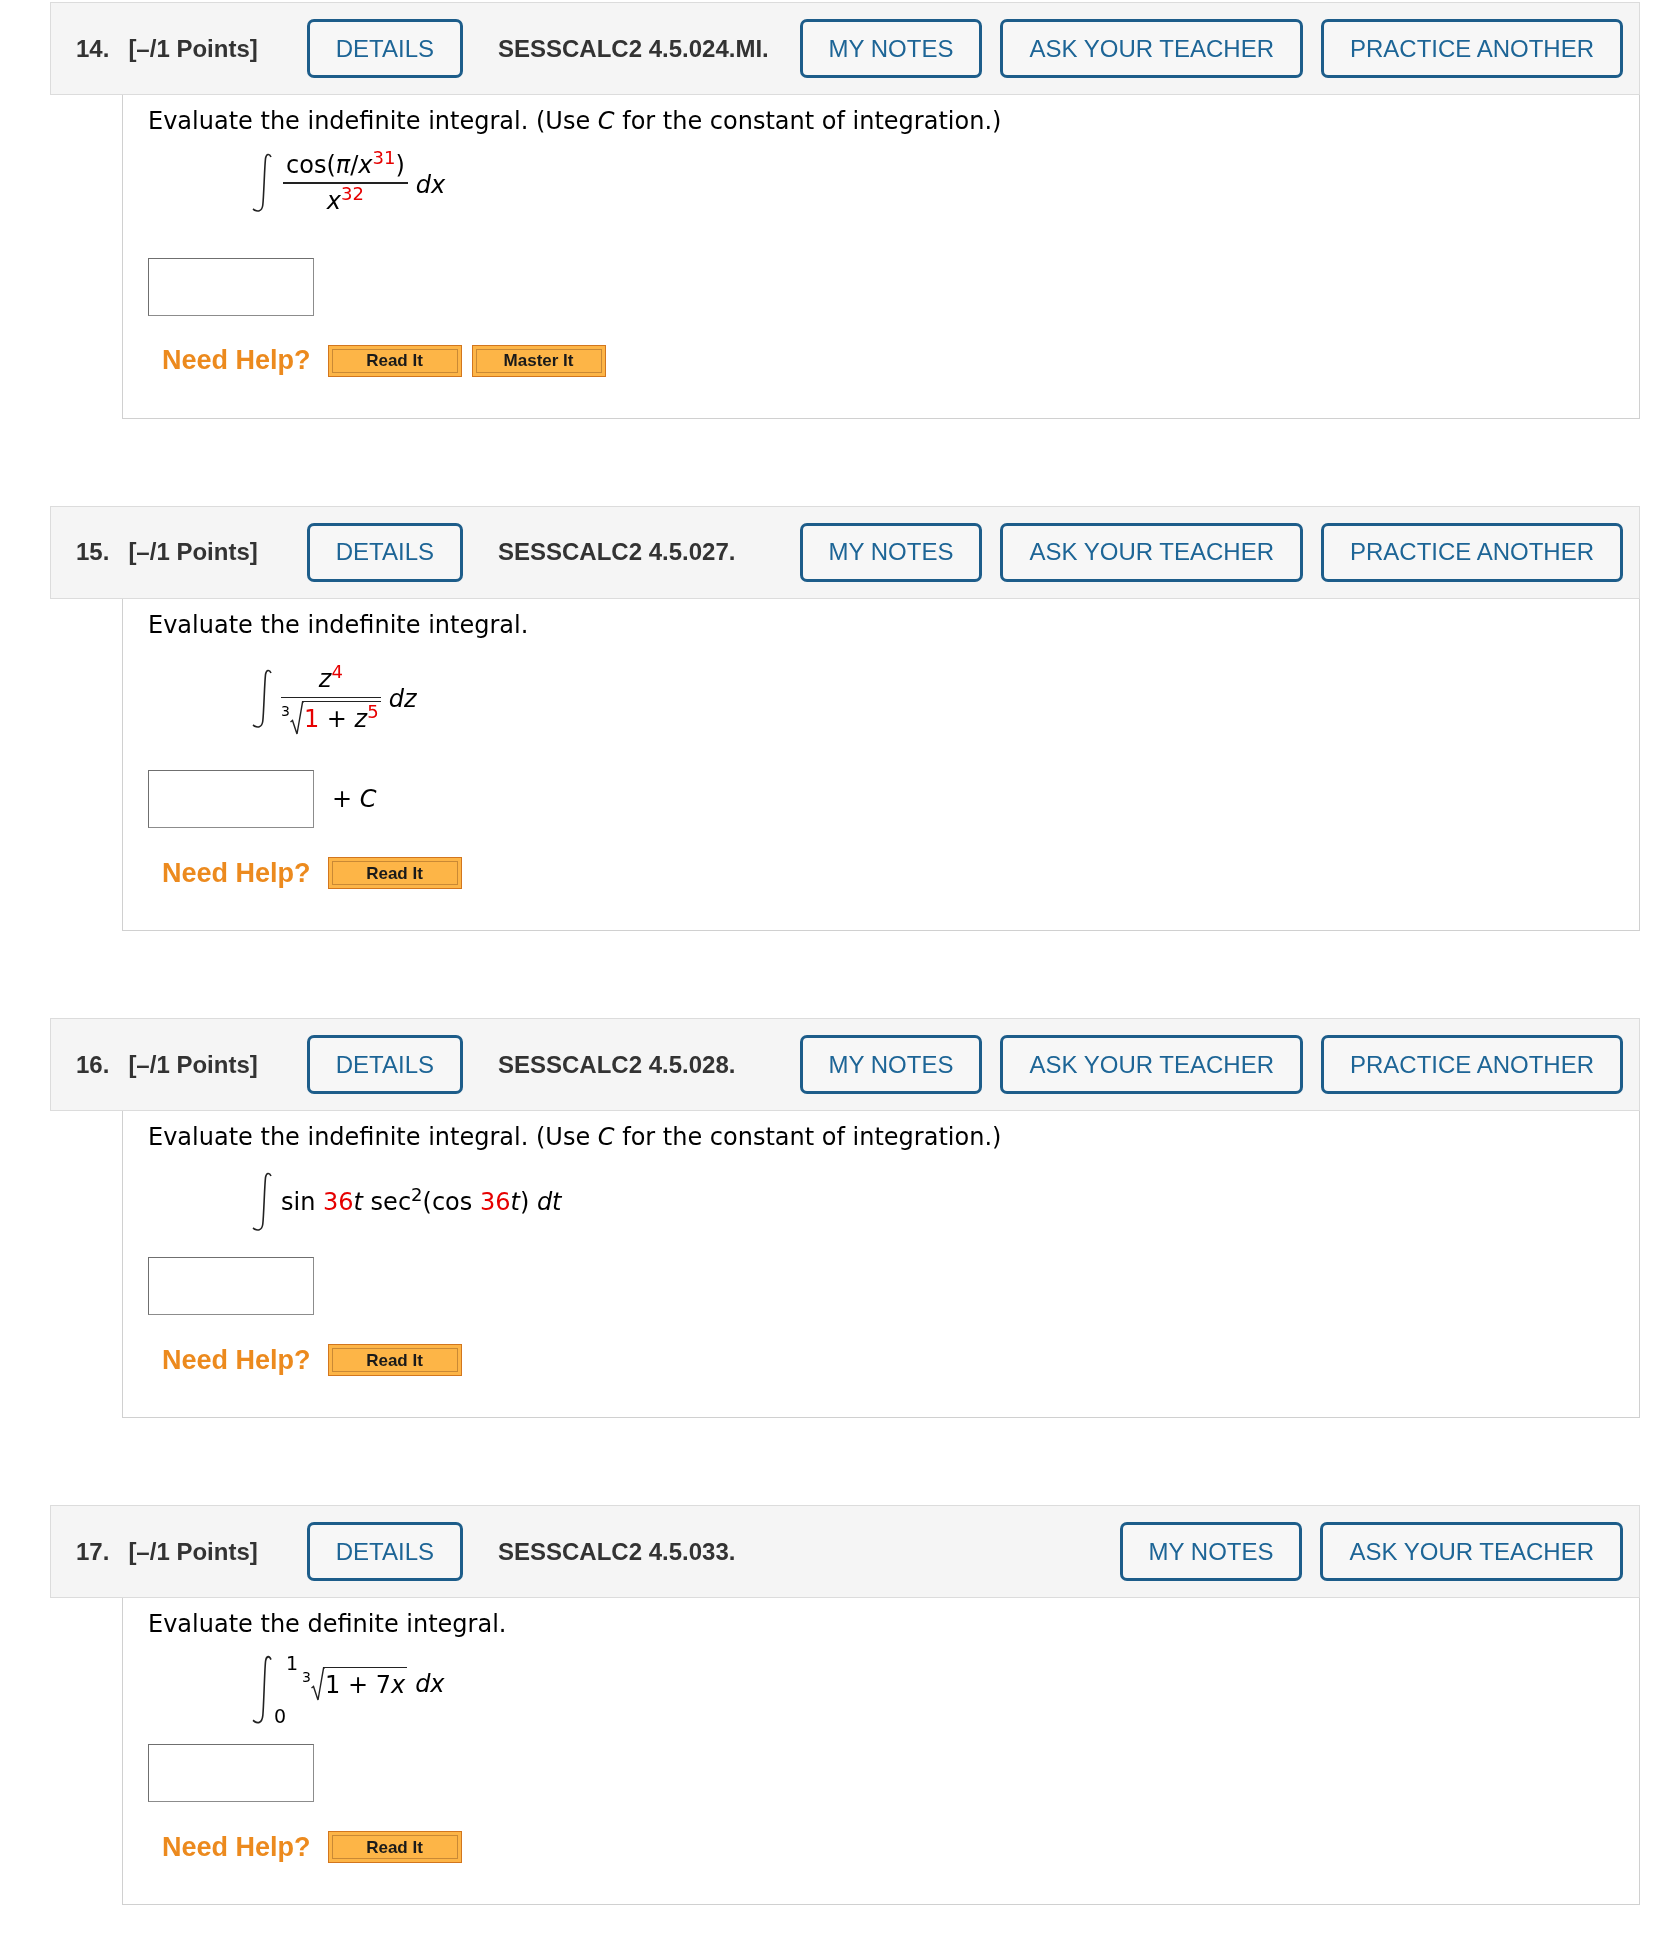 This screenshot has width=1668, height=1957. What do you see at coordinates (402, 700) in the screenshot?
I see `differential: dz` at bounding box center [402, 700].